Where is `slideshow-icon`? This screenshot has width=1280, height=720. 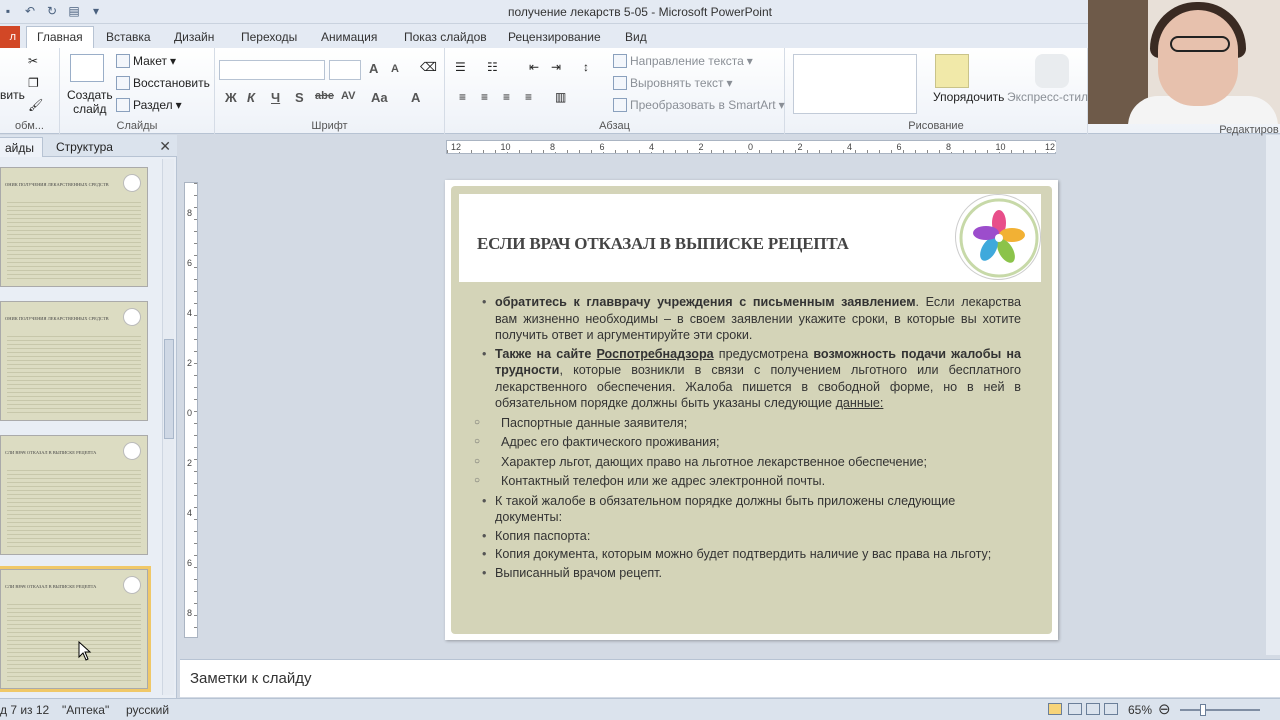 slideshow-icon is located at coordinates (1111, 709).